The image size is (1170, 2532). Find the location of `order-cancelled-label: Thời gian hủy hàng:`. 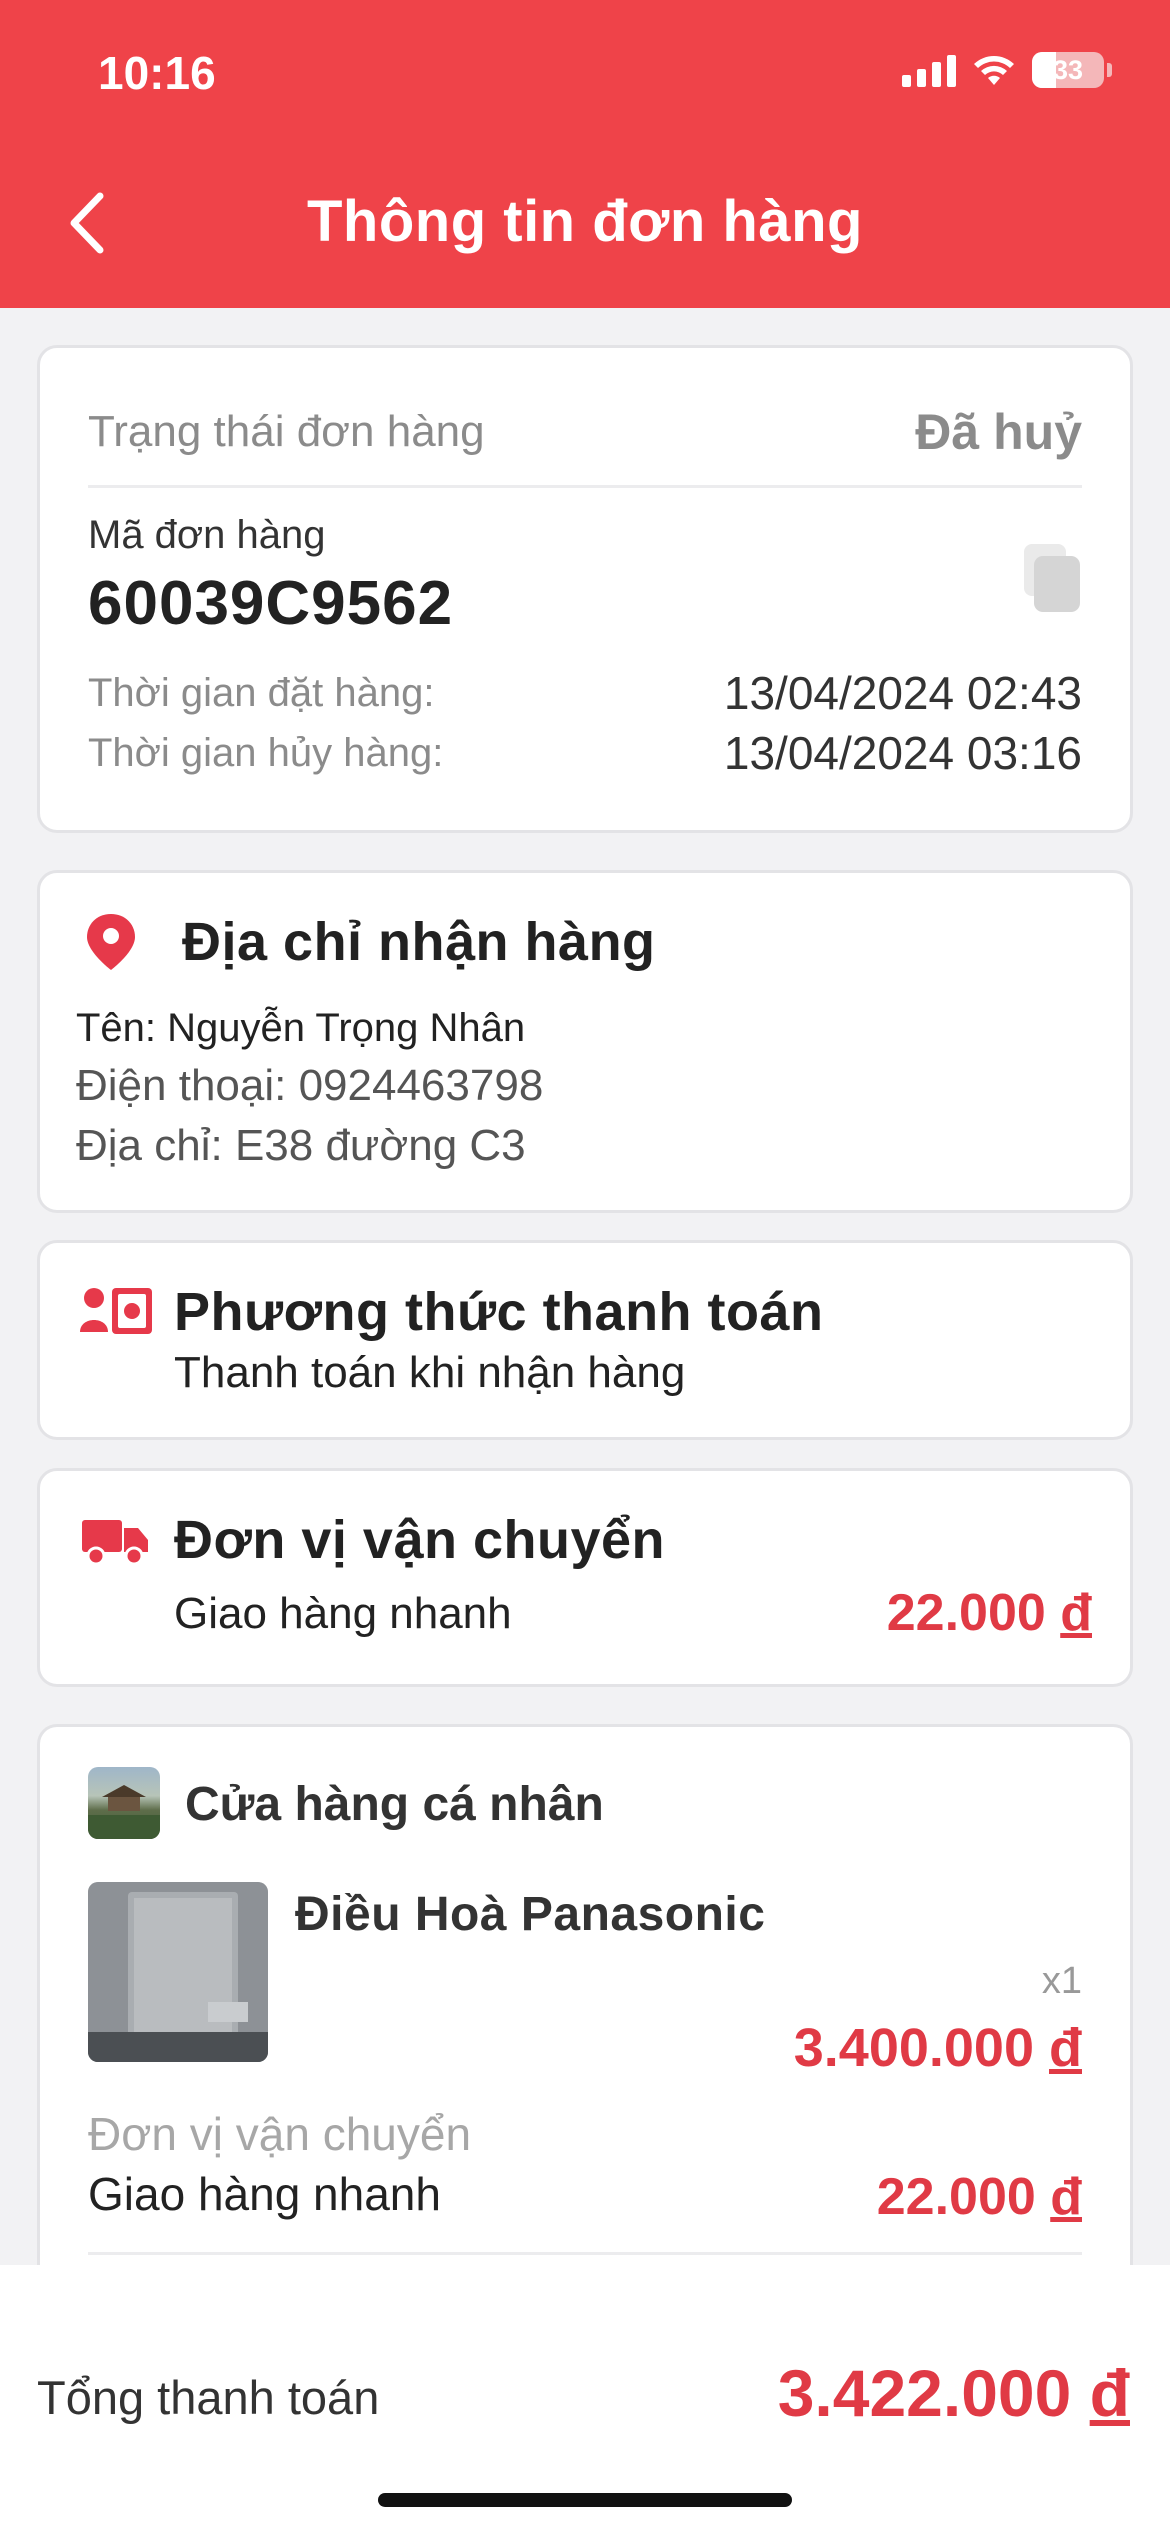

order-cancelled-label: Thời gian hủy hàng: is located at coordinates (266, 752).